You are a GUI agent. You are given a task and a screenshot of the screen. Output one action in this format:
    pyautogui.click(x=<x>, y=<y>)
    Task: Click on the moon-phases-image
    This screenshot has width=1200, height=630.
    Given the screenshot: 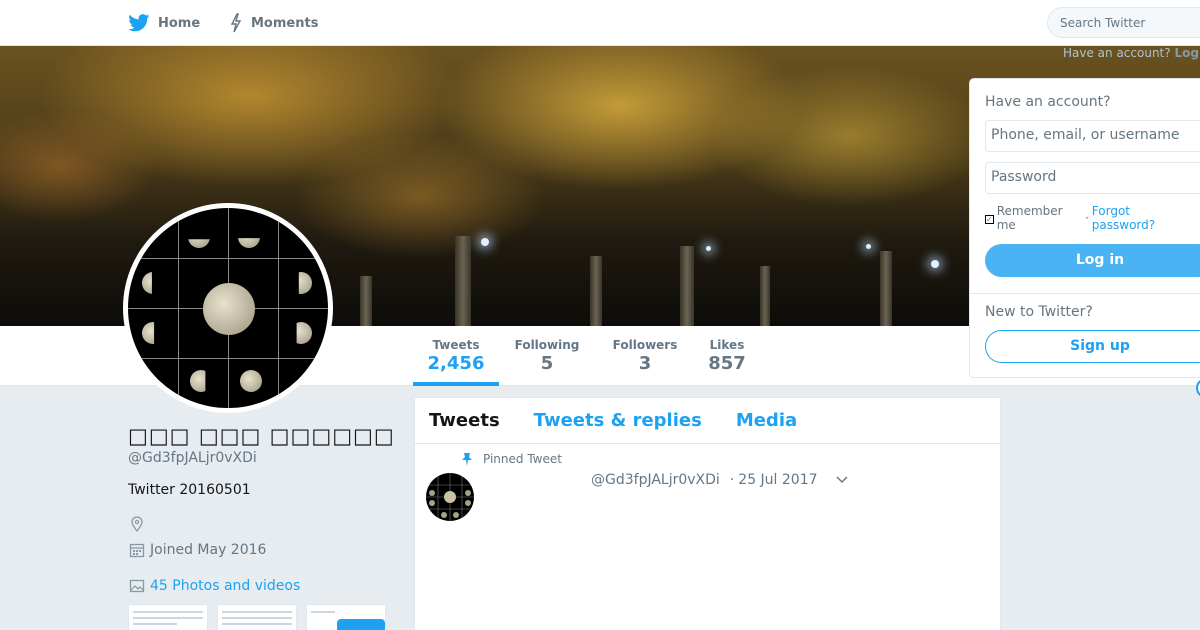 What is the action you would take?
    pyautogui.click(x=228, y=308)
    